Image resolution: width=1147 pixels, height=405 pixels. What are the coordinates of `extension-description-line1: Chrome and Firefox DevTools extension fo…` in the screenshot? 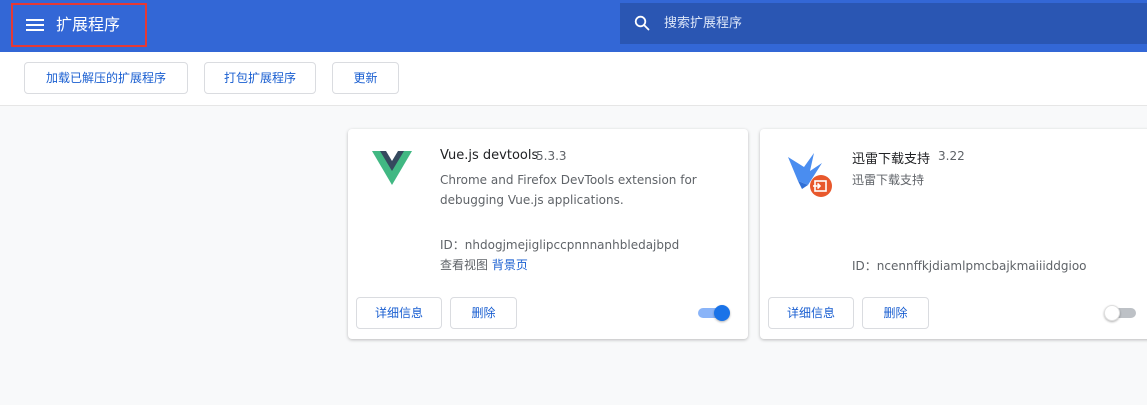 It's located at (568, 180).